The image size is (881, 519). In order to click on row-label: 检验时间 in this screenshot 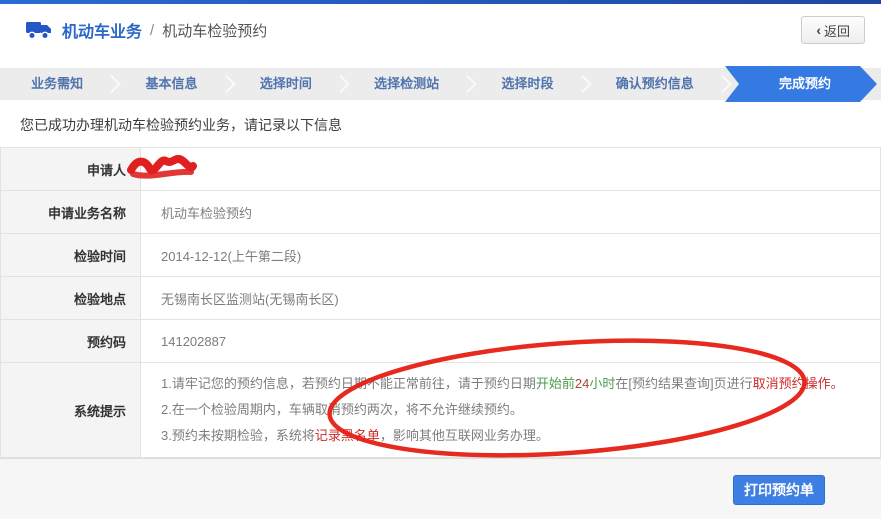, I will do `click(71, 255)`.